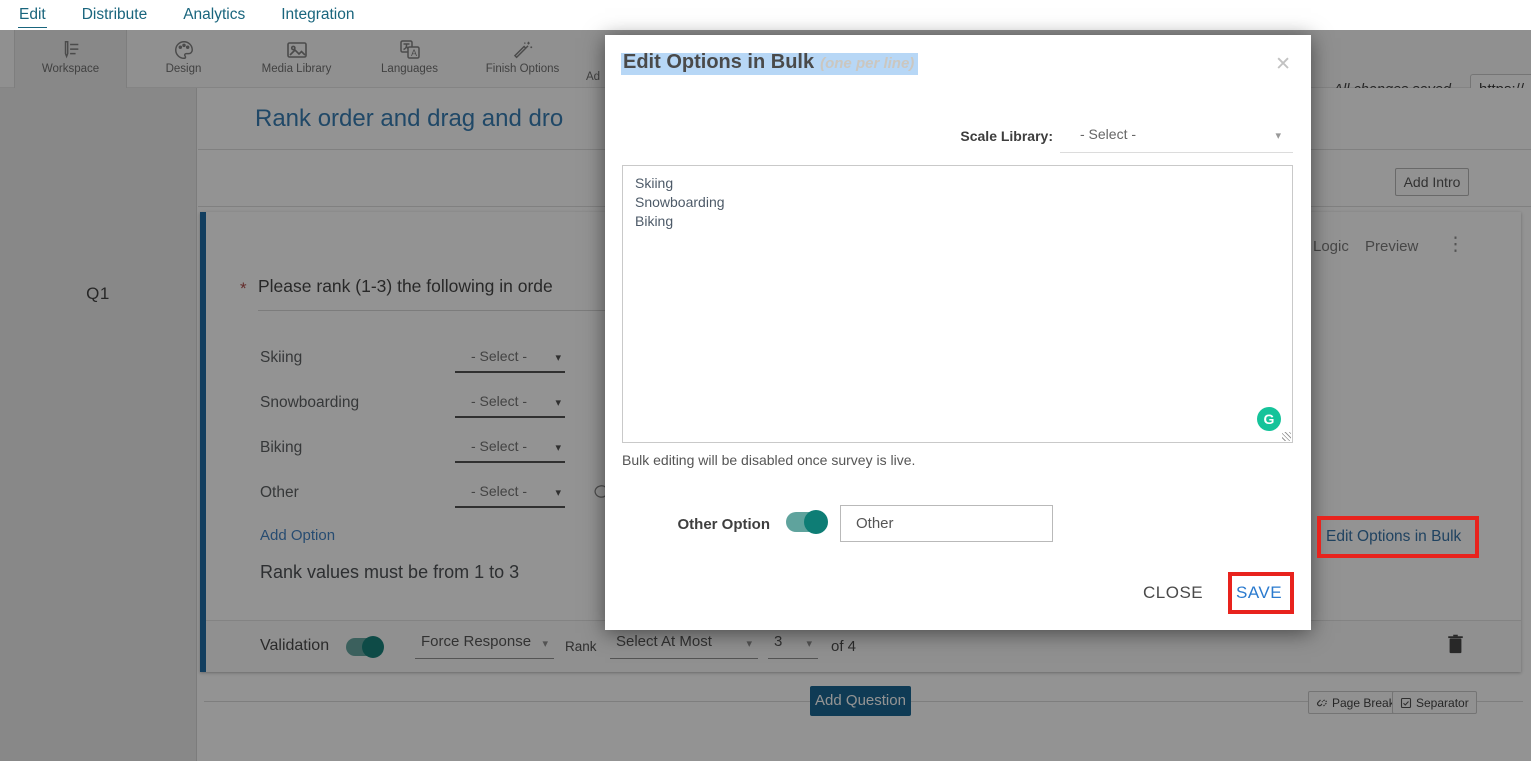 Image resolution: width=1531 pixels, height=761 pixels. Describe the element at coordinates (317, 15) in the screenshot. I see `nav-integration: Integration` at that location.